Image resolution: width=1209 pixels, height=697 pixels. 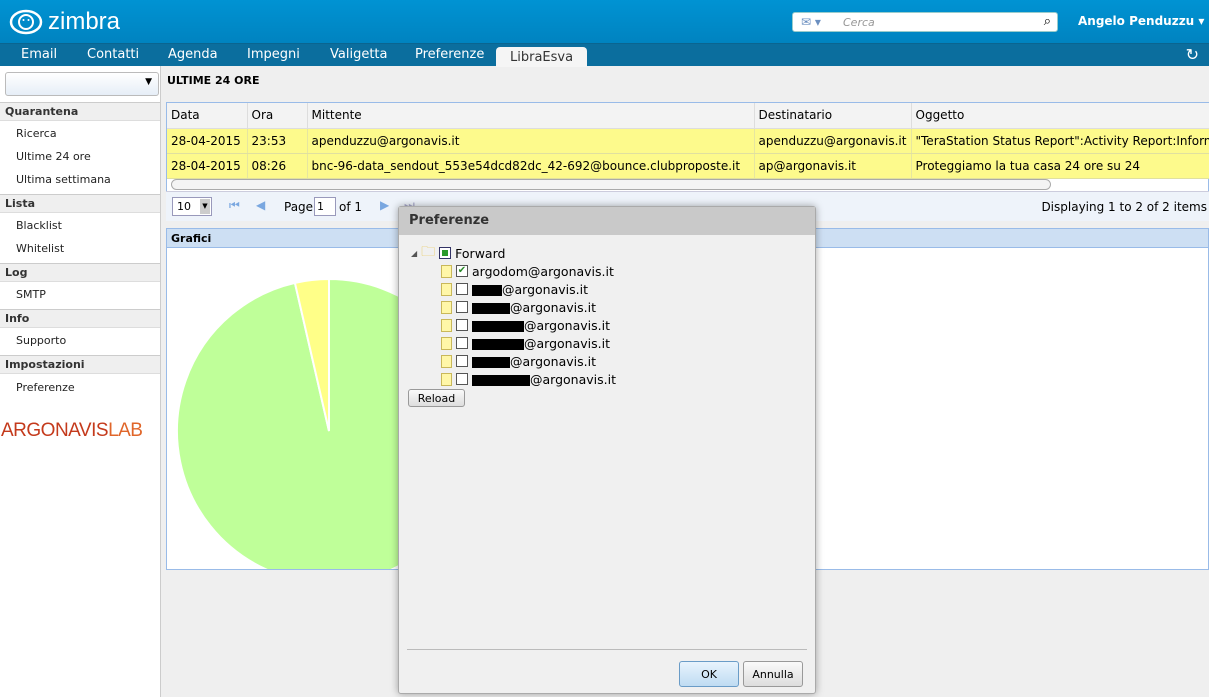 I want to click on account-select: ▼, so click(x=82, y=84).